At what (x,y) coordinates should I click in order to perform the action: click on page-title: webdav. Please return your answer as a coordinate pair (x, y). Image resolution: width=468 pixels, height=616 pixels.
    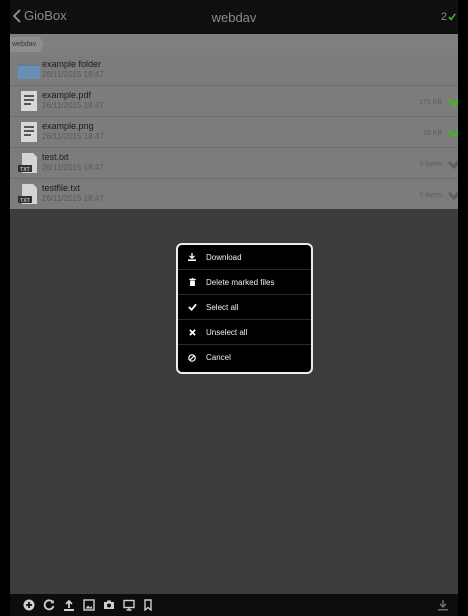
    Looking at the image, I should click on (234, 17).